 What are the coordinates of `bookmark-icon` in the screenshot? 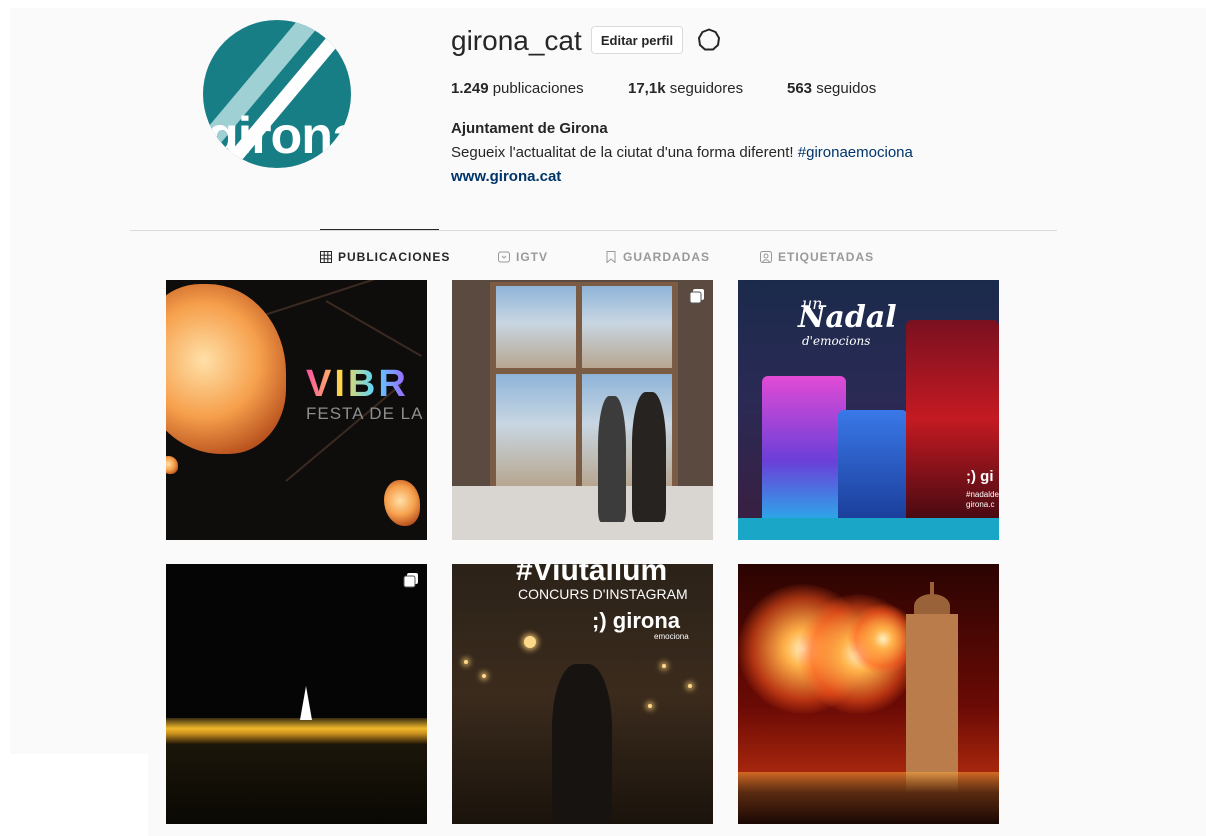 It's located at (611, 257).